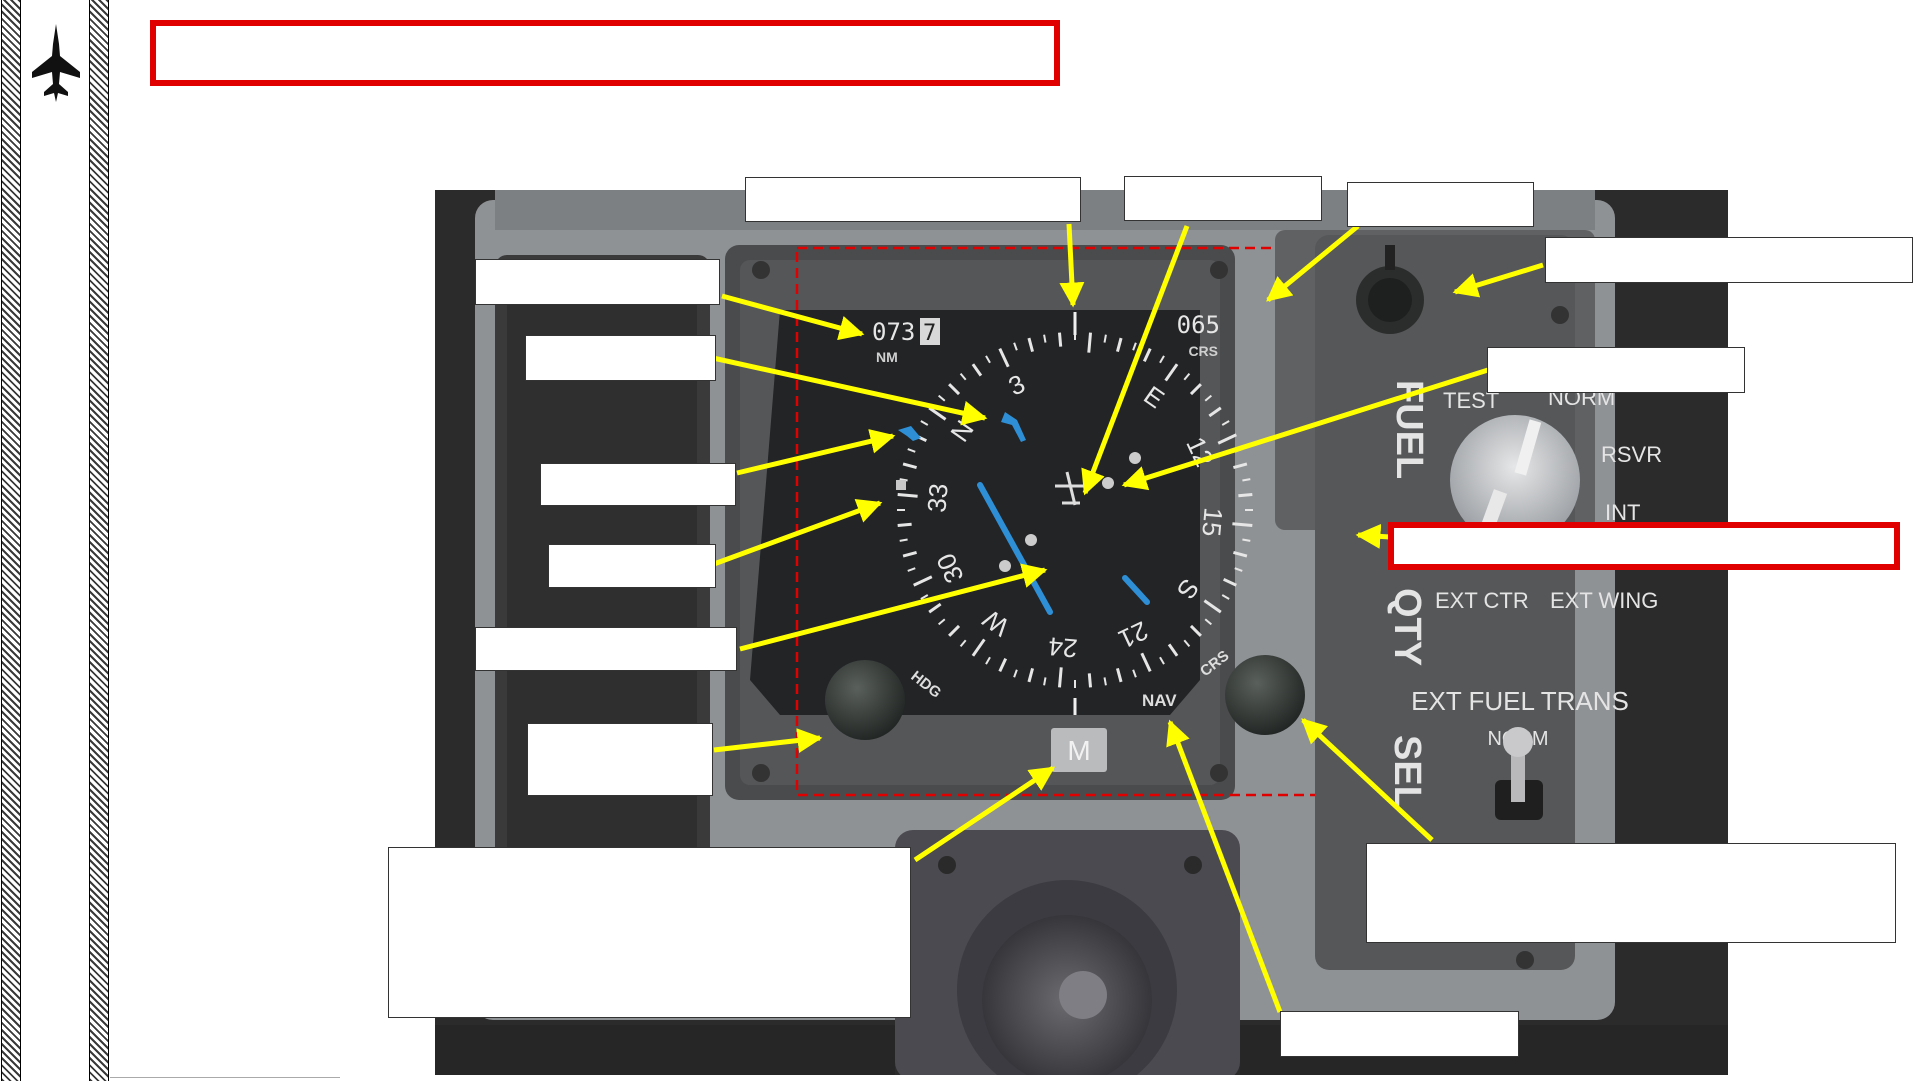 The width and height of the screenshot is (1921, 1081). Describe the element at coordinates (1407, 772) in the screenshot. I see `svg-text: SEL` at that location.